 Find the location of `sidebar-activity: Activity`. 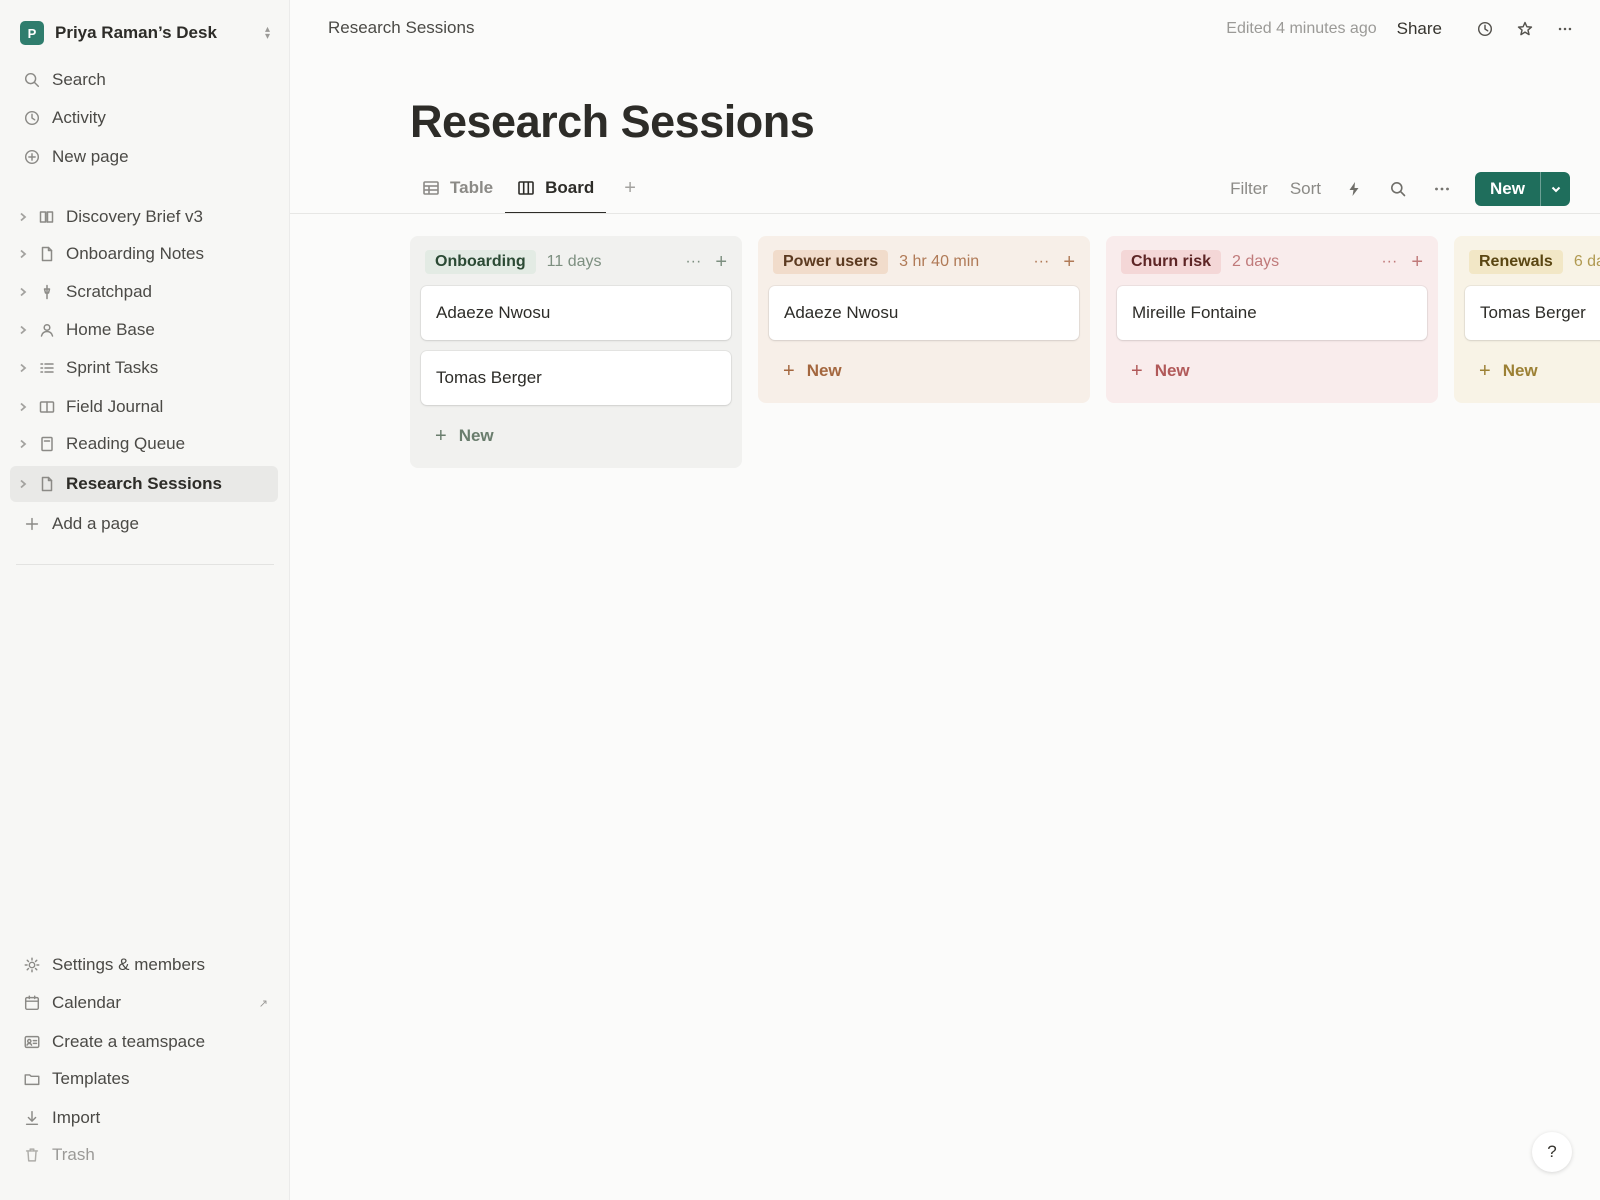

sidebar-activity: Activity is located at coordinates (145, 118).